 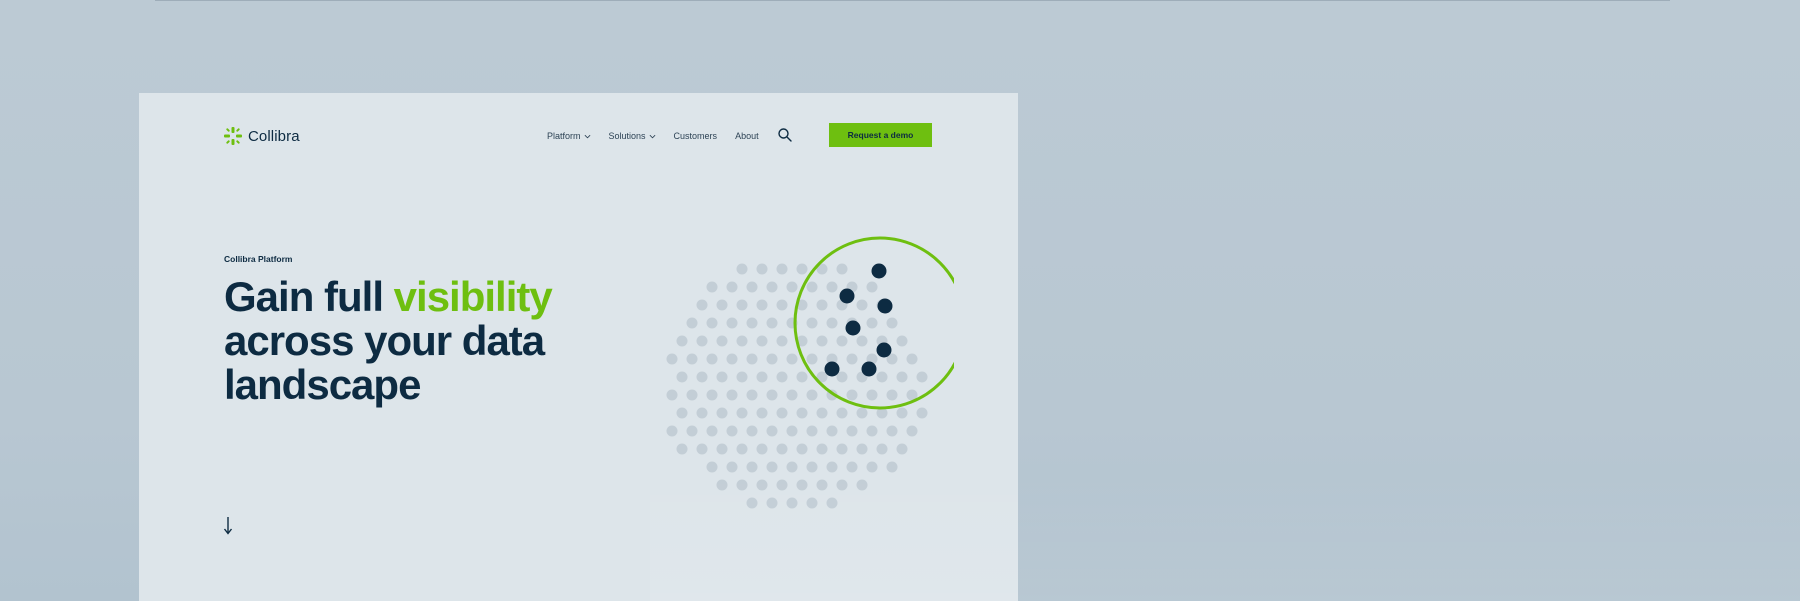 What do you see at coordinates (569, 136) in the screenshot?
I see `nav-item-platform: Platform` at bounding box center [569, 136].